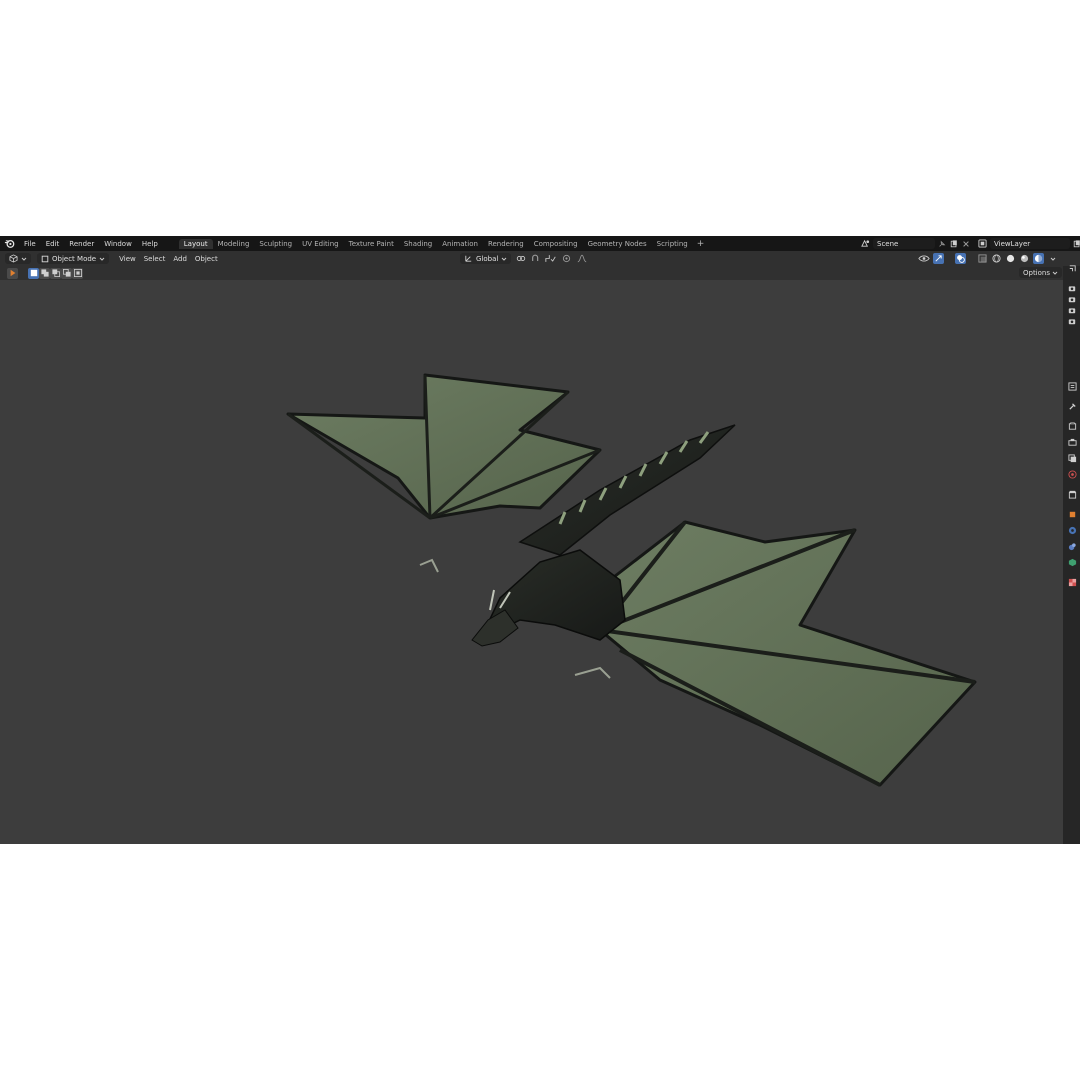  What do you see at coordinates (150, 244) in the screenshot?
I see `menu-help: Help` at bounding box center [150, 244].